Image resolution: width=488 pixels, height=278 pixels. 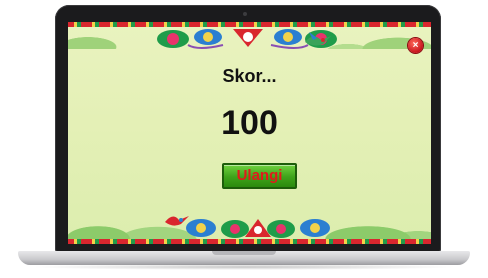 I want to click on score-value: 100, so click(x=249, y=123).